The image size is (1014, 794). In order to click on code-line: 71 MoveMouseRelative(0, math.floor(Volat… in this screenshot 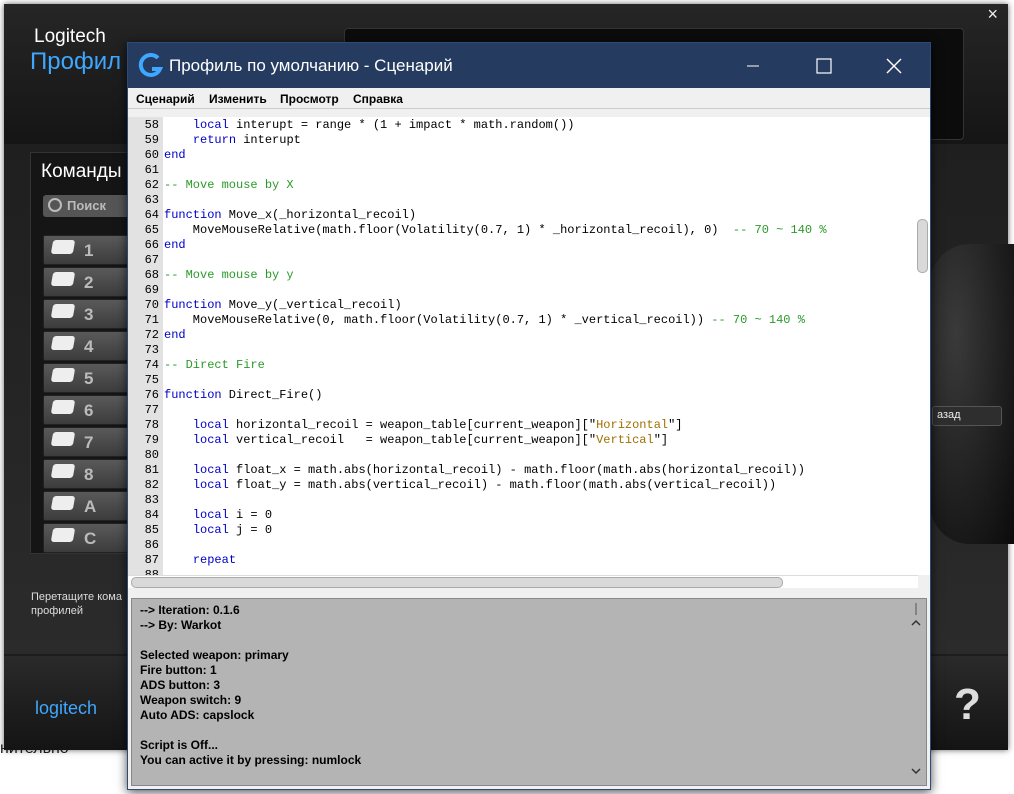, I will do `click(523, 320)`.